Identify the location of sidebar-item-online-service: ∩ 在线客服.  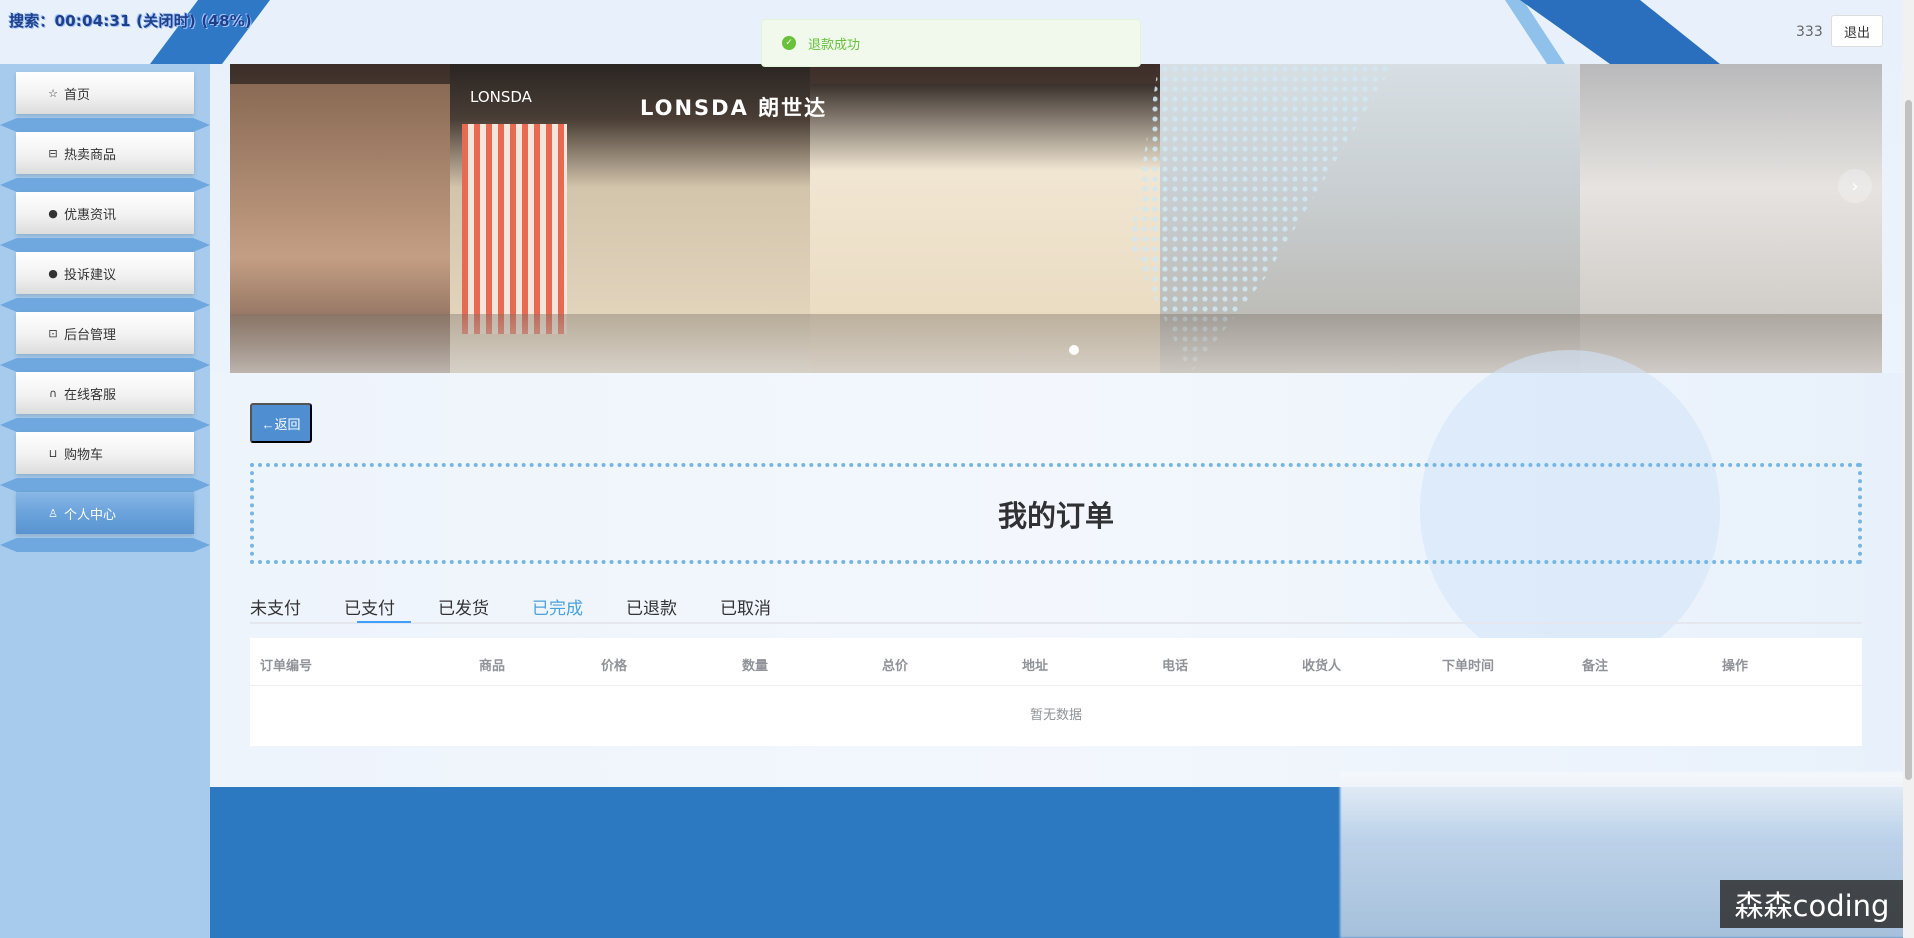
(105, 393).